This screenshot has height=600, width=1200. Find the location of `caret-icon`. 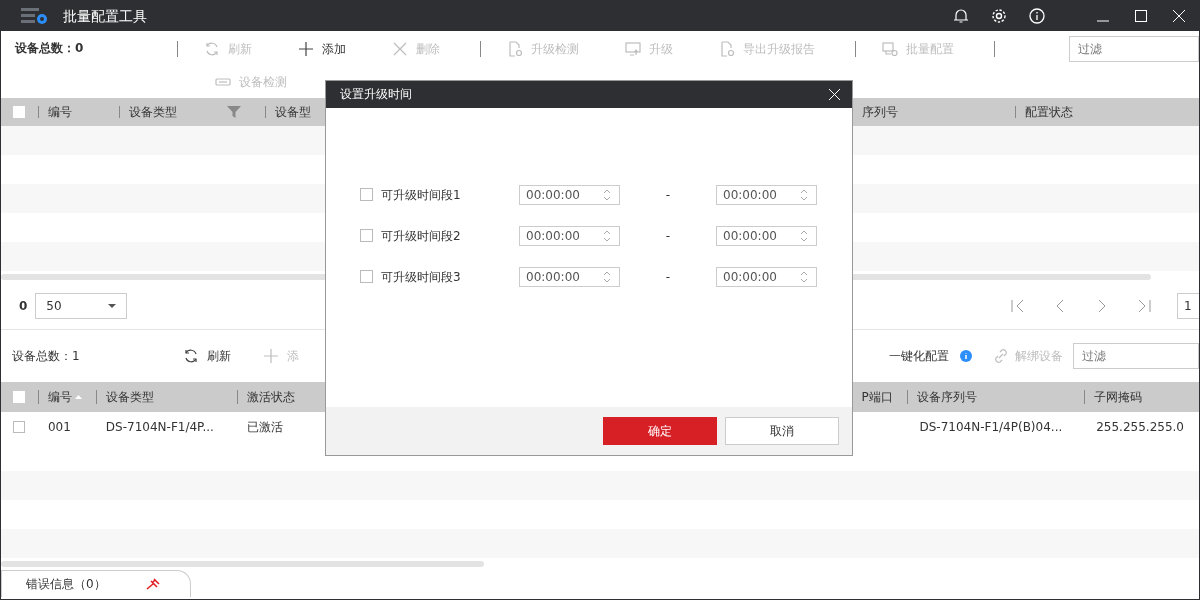

caret-icon is located at coordinates (112, 306).